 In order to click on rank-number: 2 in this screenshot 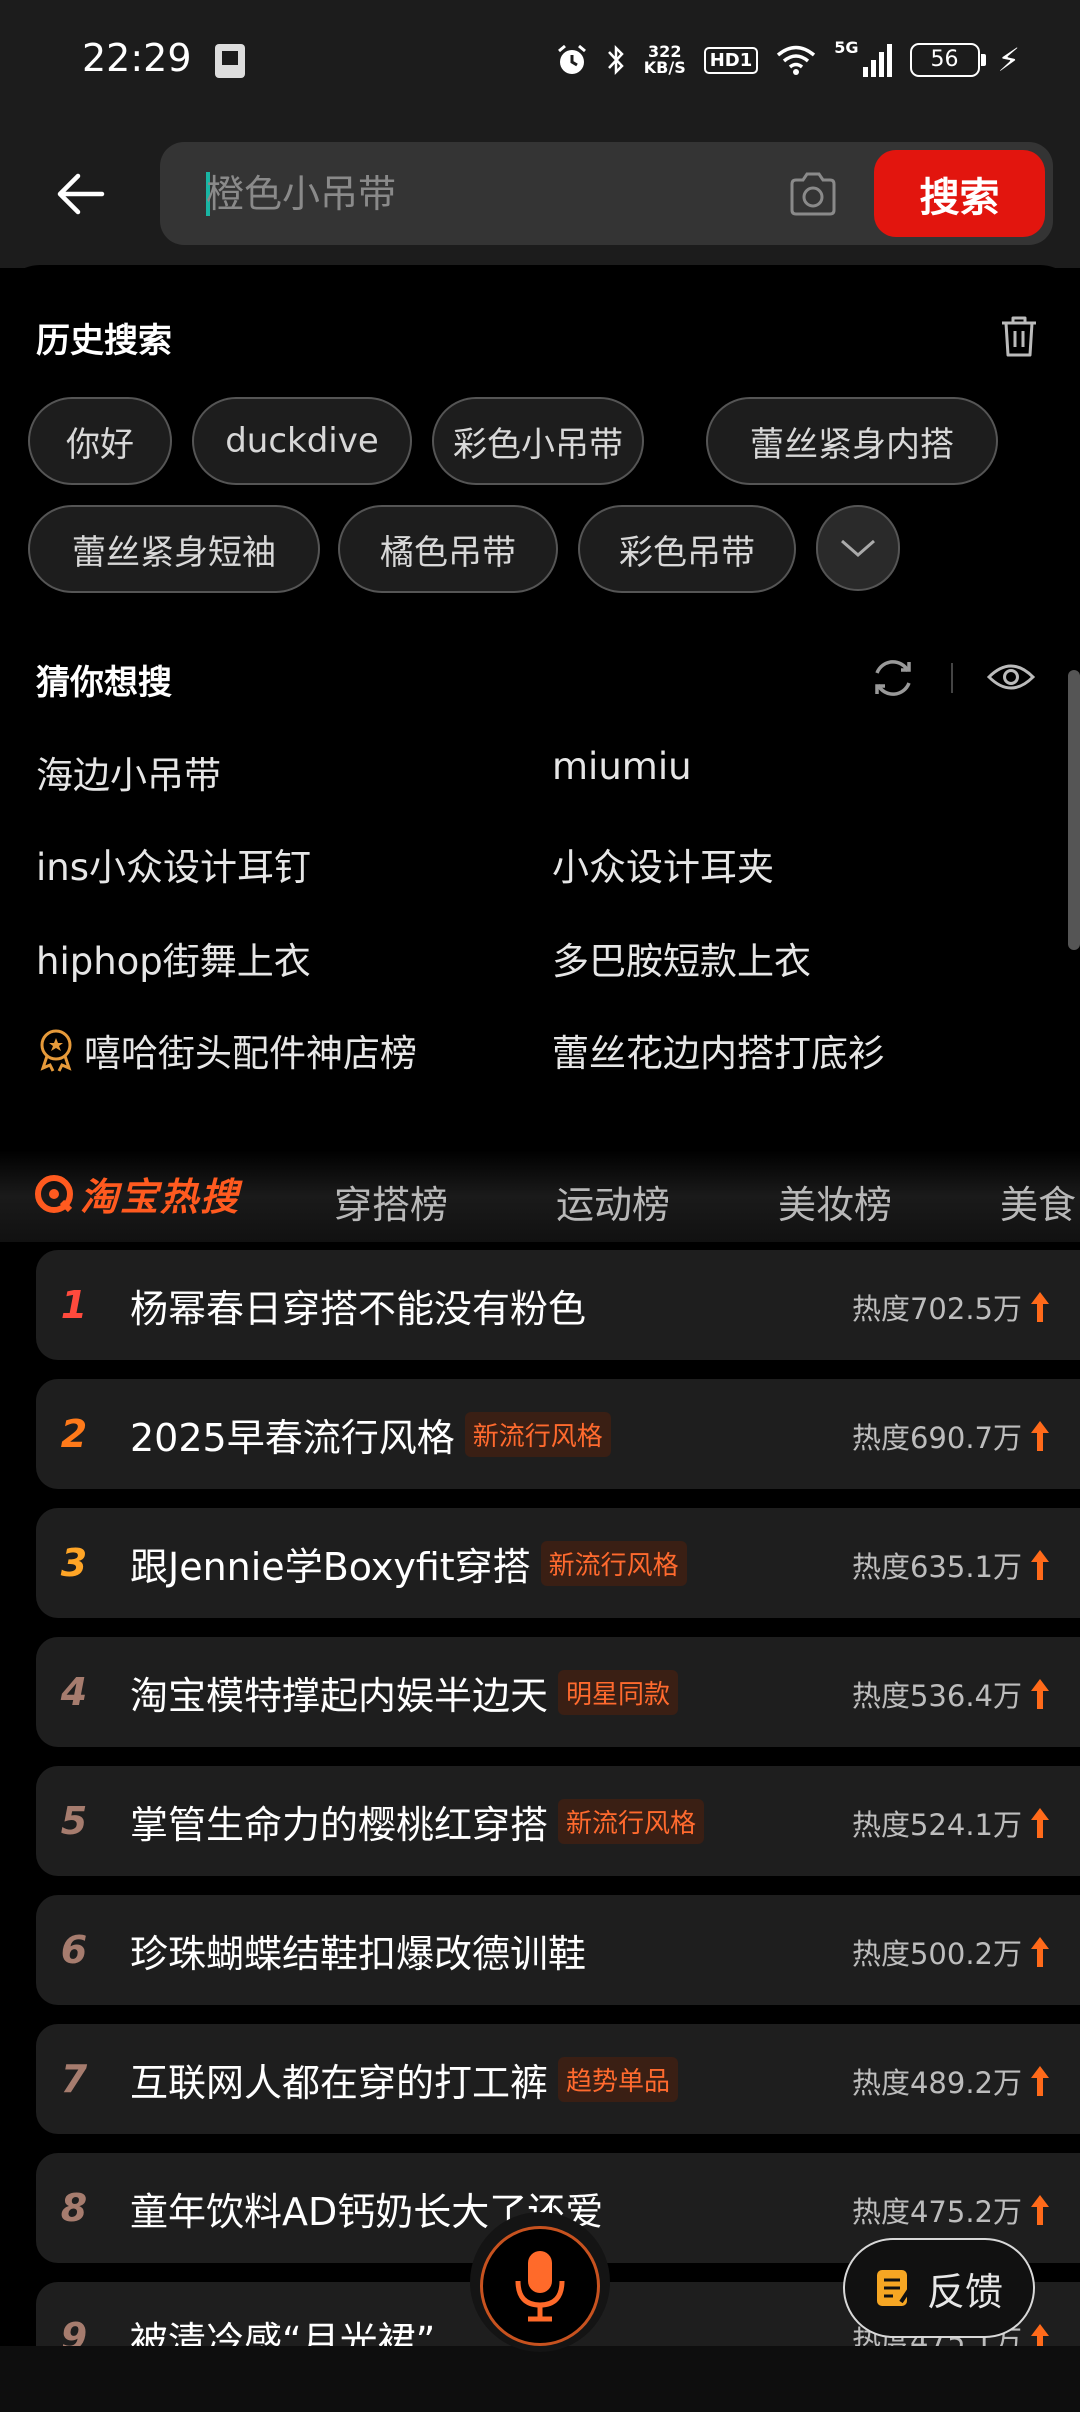, I will do `click(74, 1434)`.